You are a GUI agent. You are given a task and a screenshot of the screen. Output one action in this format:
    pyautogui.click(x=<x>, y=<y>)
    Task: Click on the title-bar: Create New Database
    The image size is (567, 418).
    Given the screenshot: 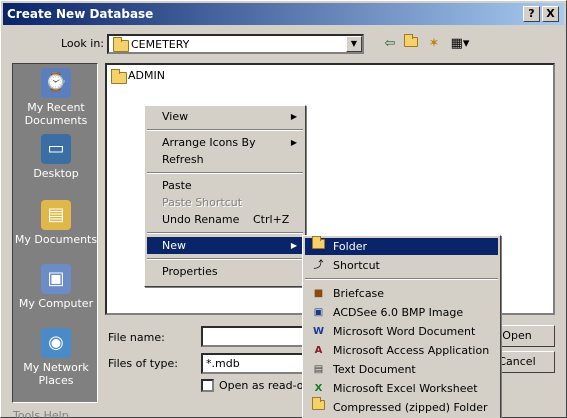 What is the action you would take?
    pyautogui.click(x=283, y=14)
    